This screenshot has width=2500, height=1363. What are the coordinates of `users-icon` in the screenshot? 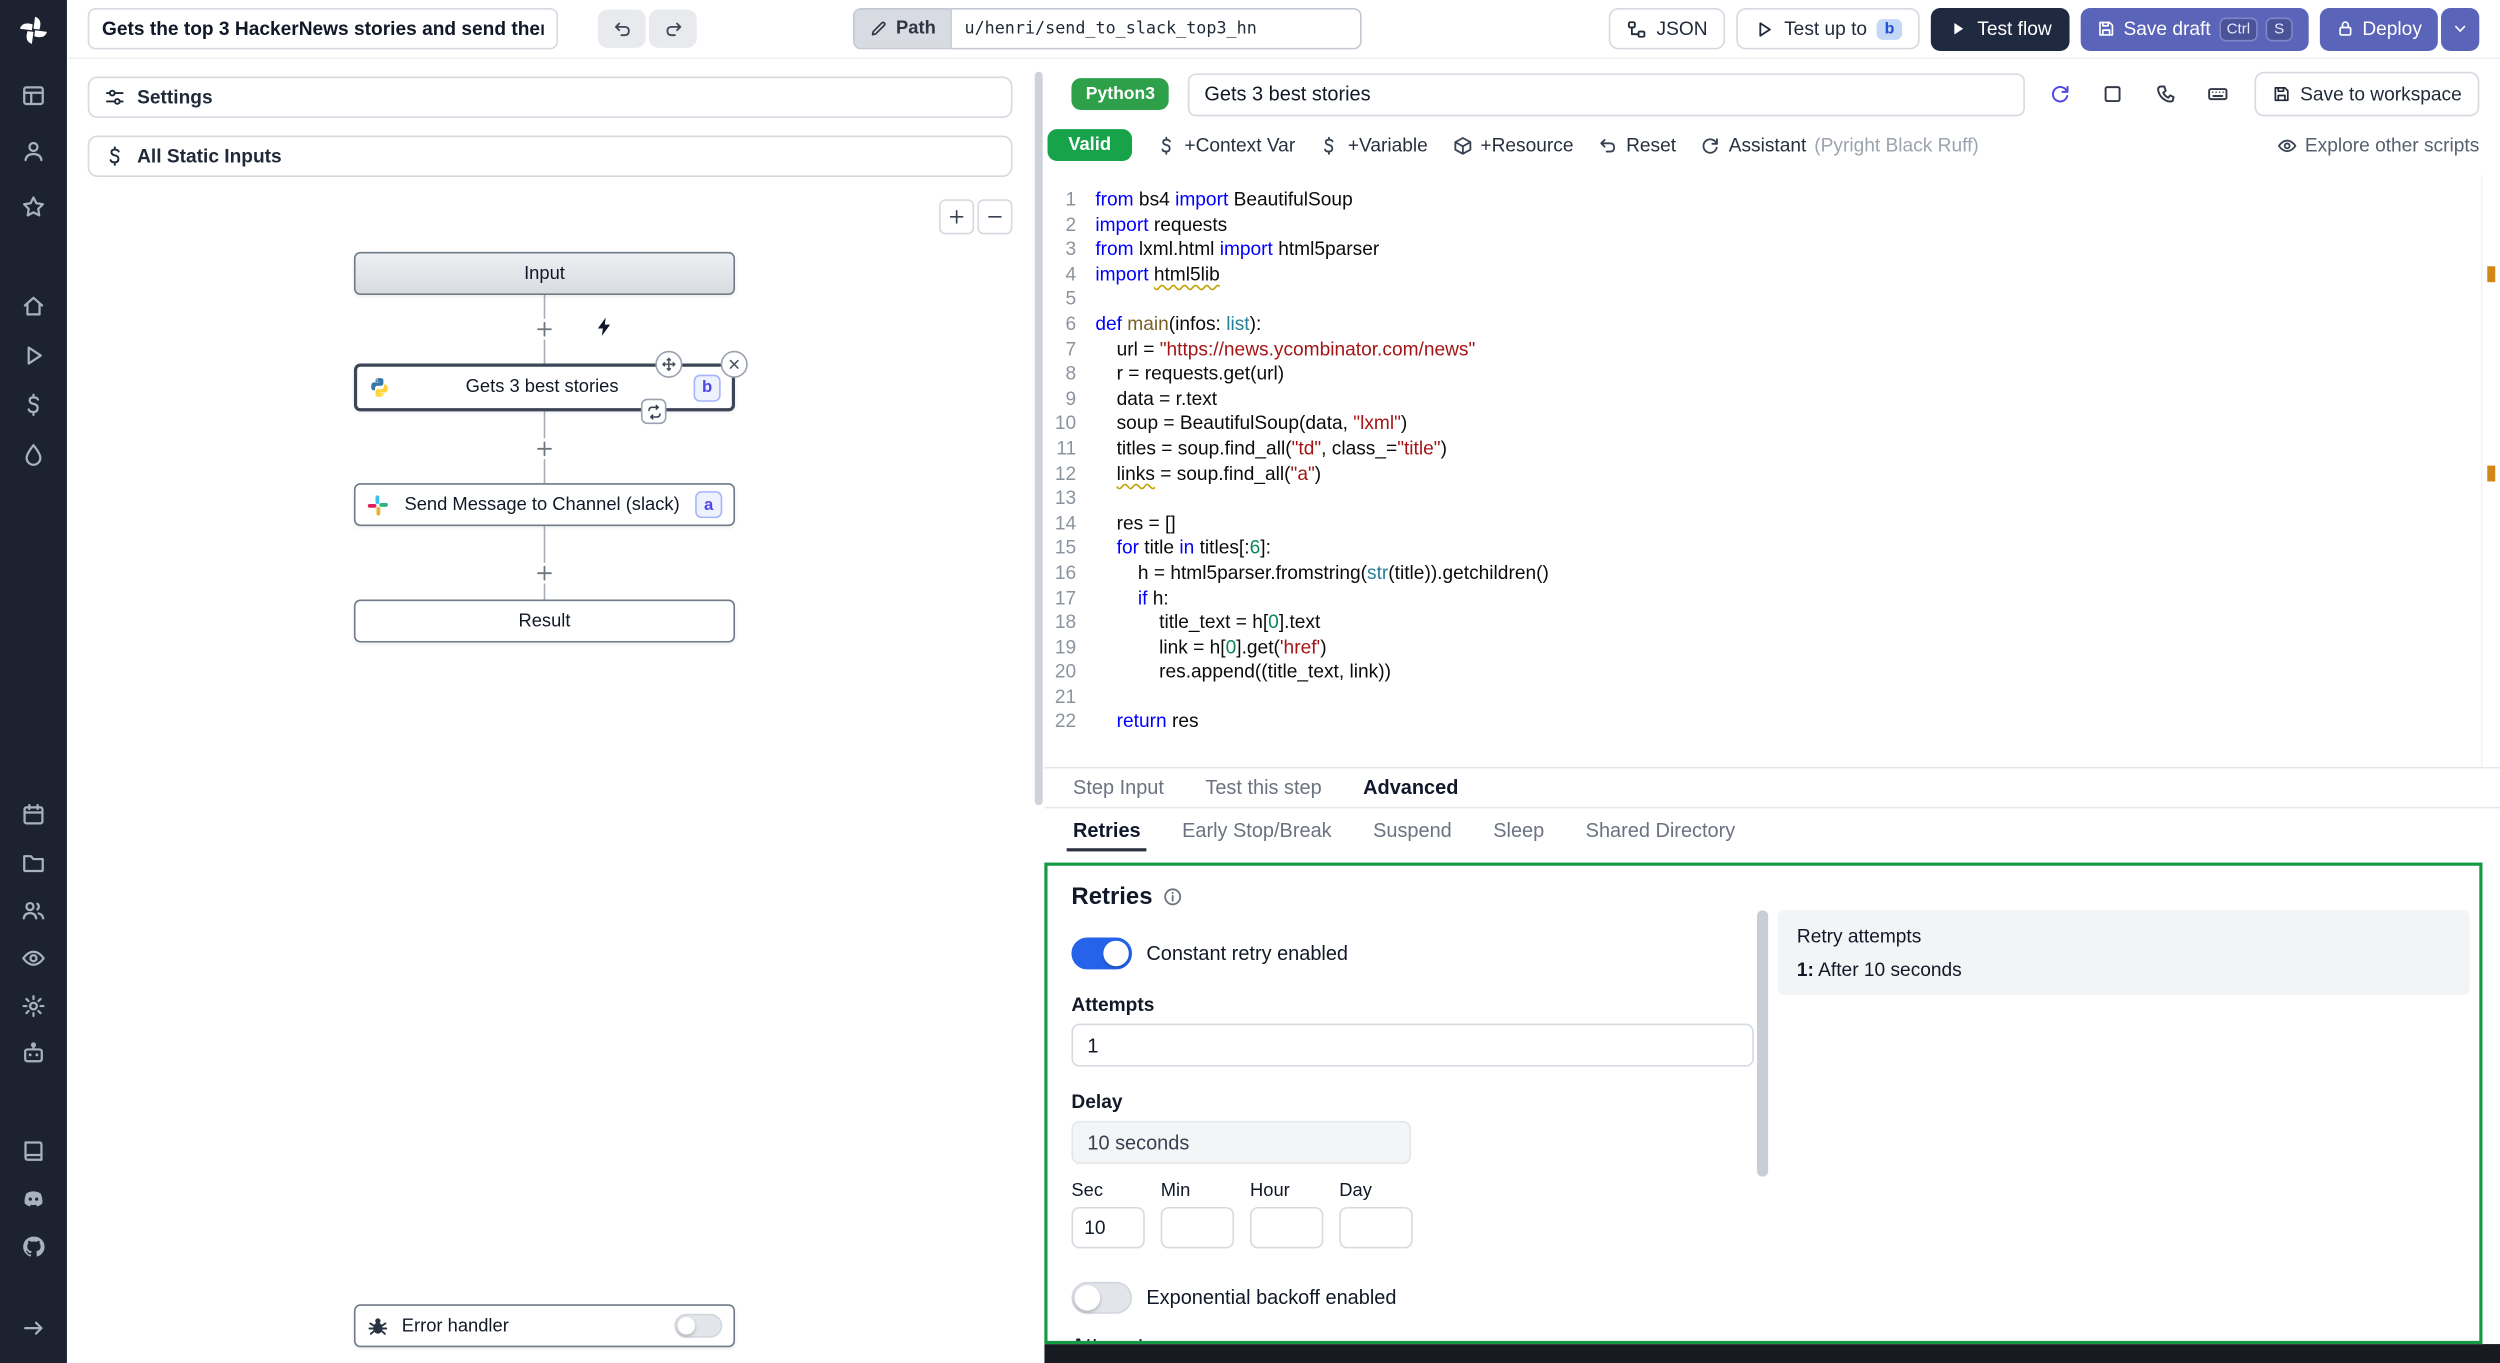 It's located at (34, 911).